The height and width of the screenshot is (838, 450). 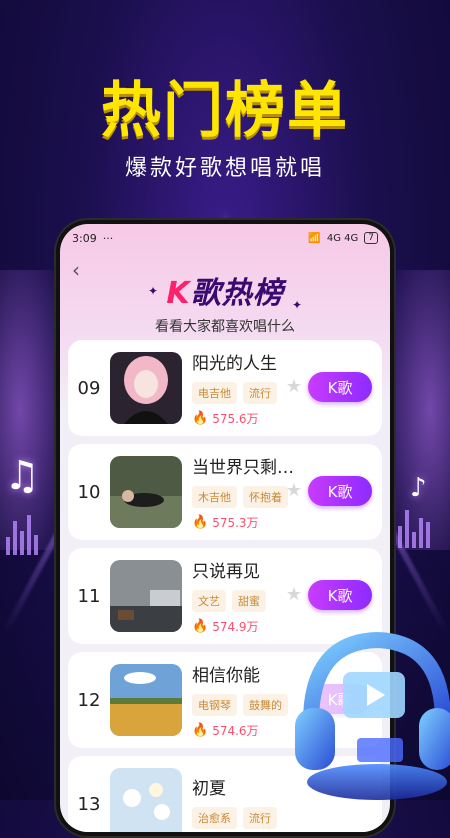 What do you see at coordinates (420, 410) in the screenshot?
I see `right-glow` at bounding box center [420, 410].